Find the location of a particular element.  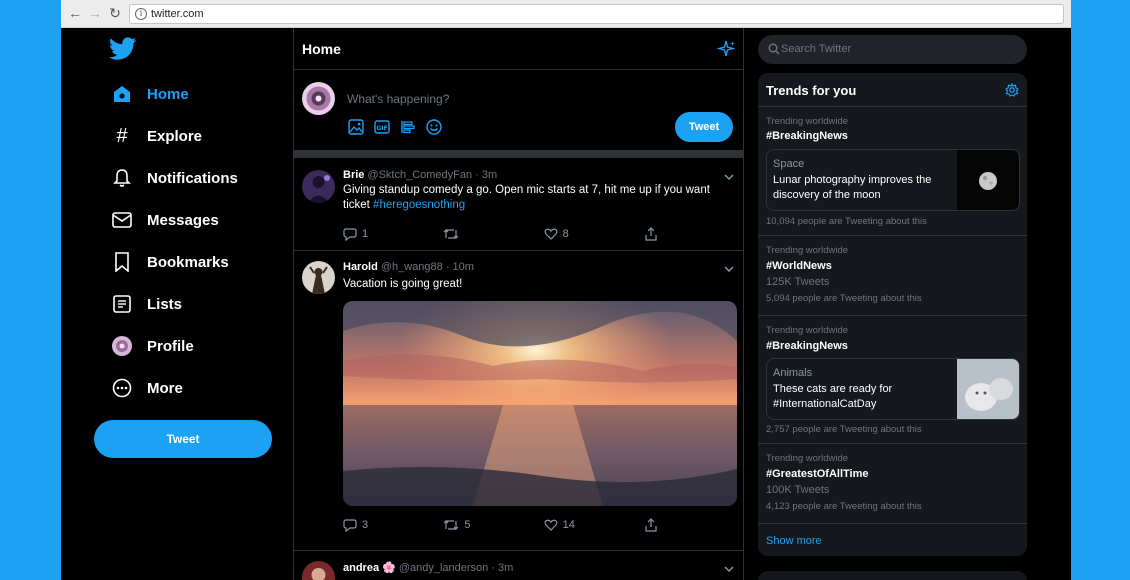

nav-messages: Messages is located at coordinates (165, 220).